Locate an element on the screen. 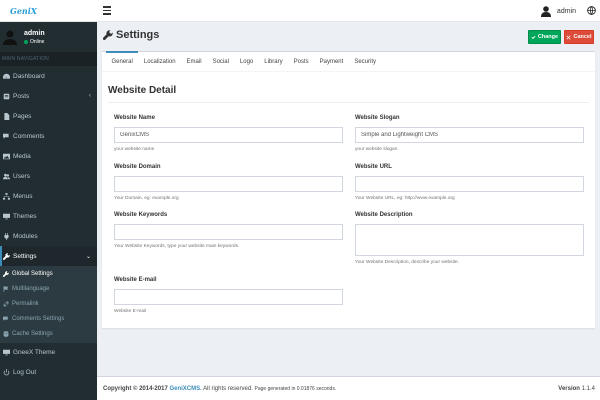 The height and width of the screenshot is (400, 600). rights-text: All rights reserved. is located at coordinates (228, 389).